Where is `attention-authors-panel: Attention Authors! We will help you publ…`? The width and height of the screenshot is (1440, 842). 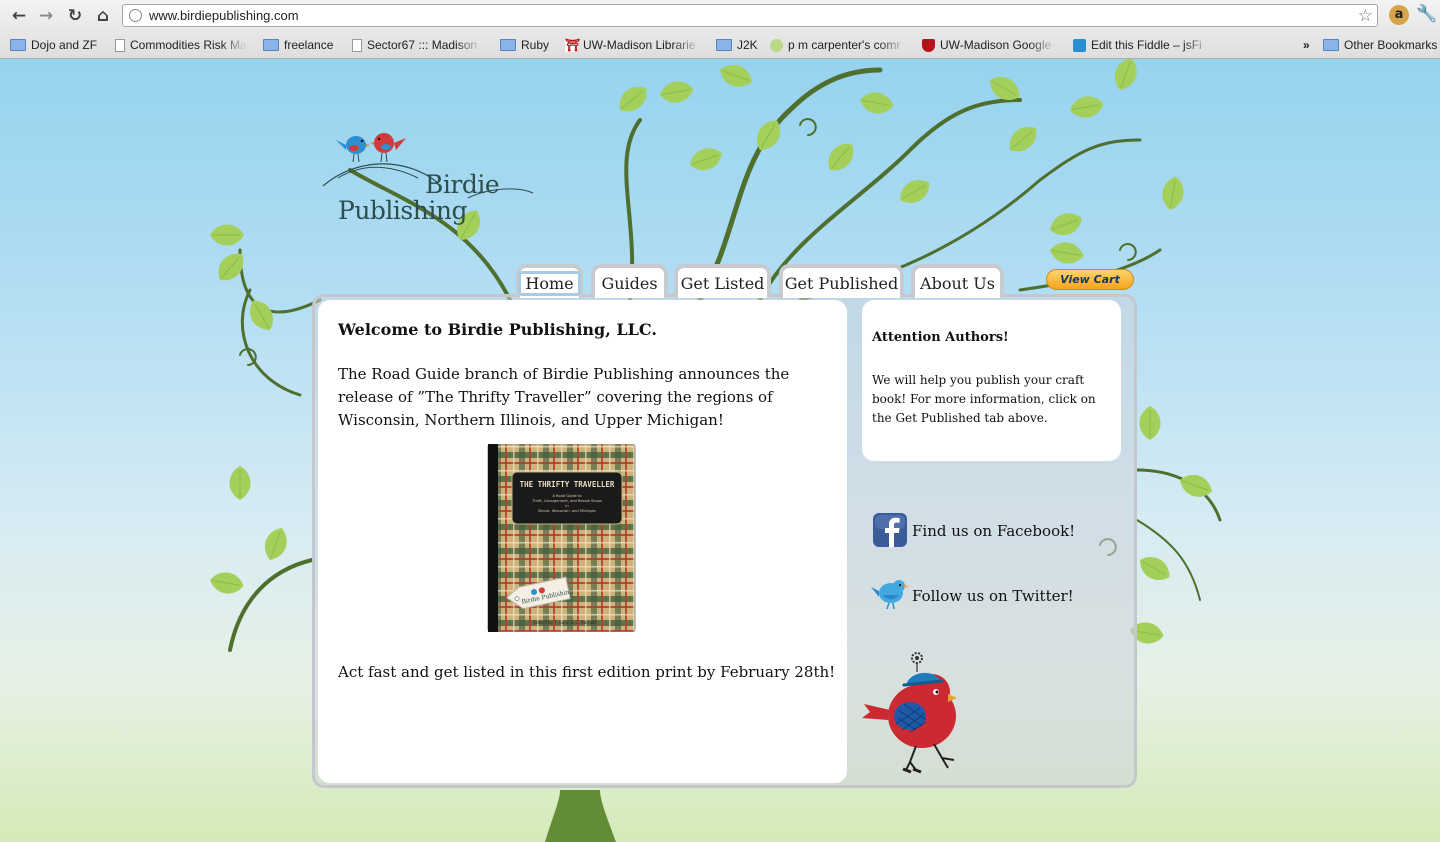 attention-authors-panel: Attention Authors! We will help you publ… is located at coordinates (991, 380).